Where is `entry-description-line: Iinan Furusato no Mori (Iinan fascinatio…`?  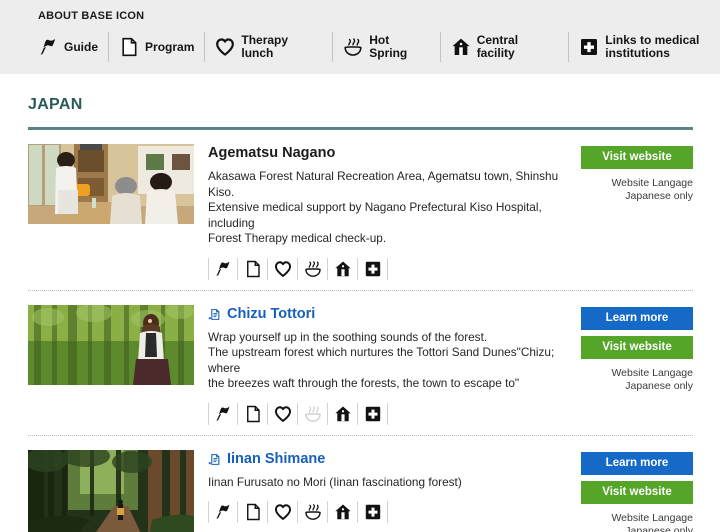 entry-description-line: Iinan Furusato no Mori (Iinan fascinatio… is located at coordinates (335, 481).